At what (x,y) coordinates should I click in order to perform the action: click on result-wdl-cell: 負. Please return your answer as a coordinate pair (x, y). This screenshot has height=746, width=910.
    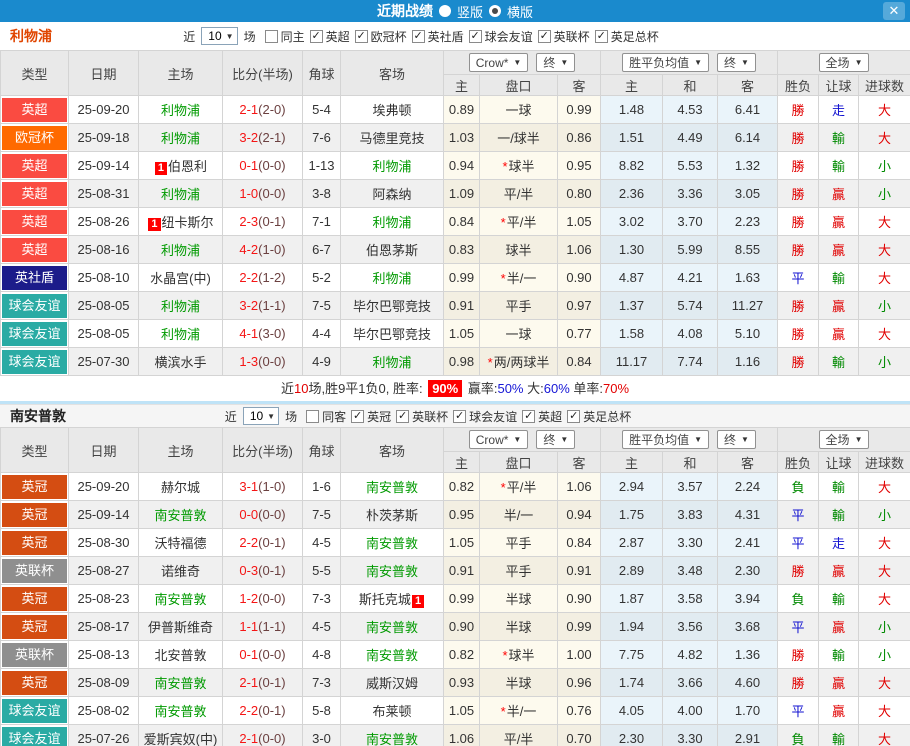
    Looking at the image, I should click on (798, 598).